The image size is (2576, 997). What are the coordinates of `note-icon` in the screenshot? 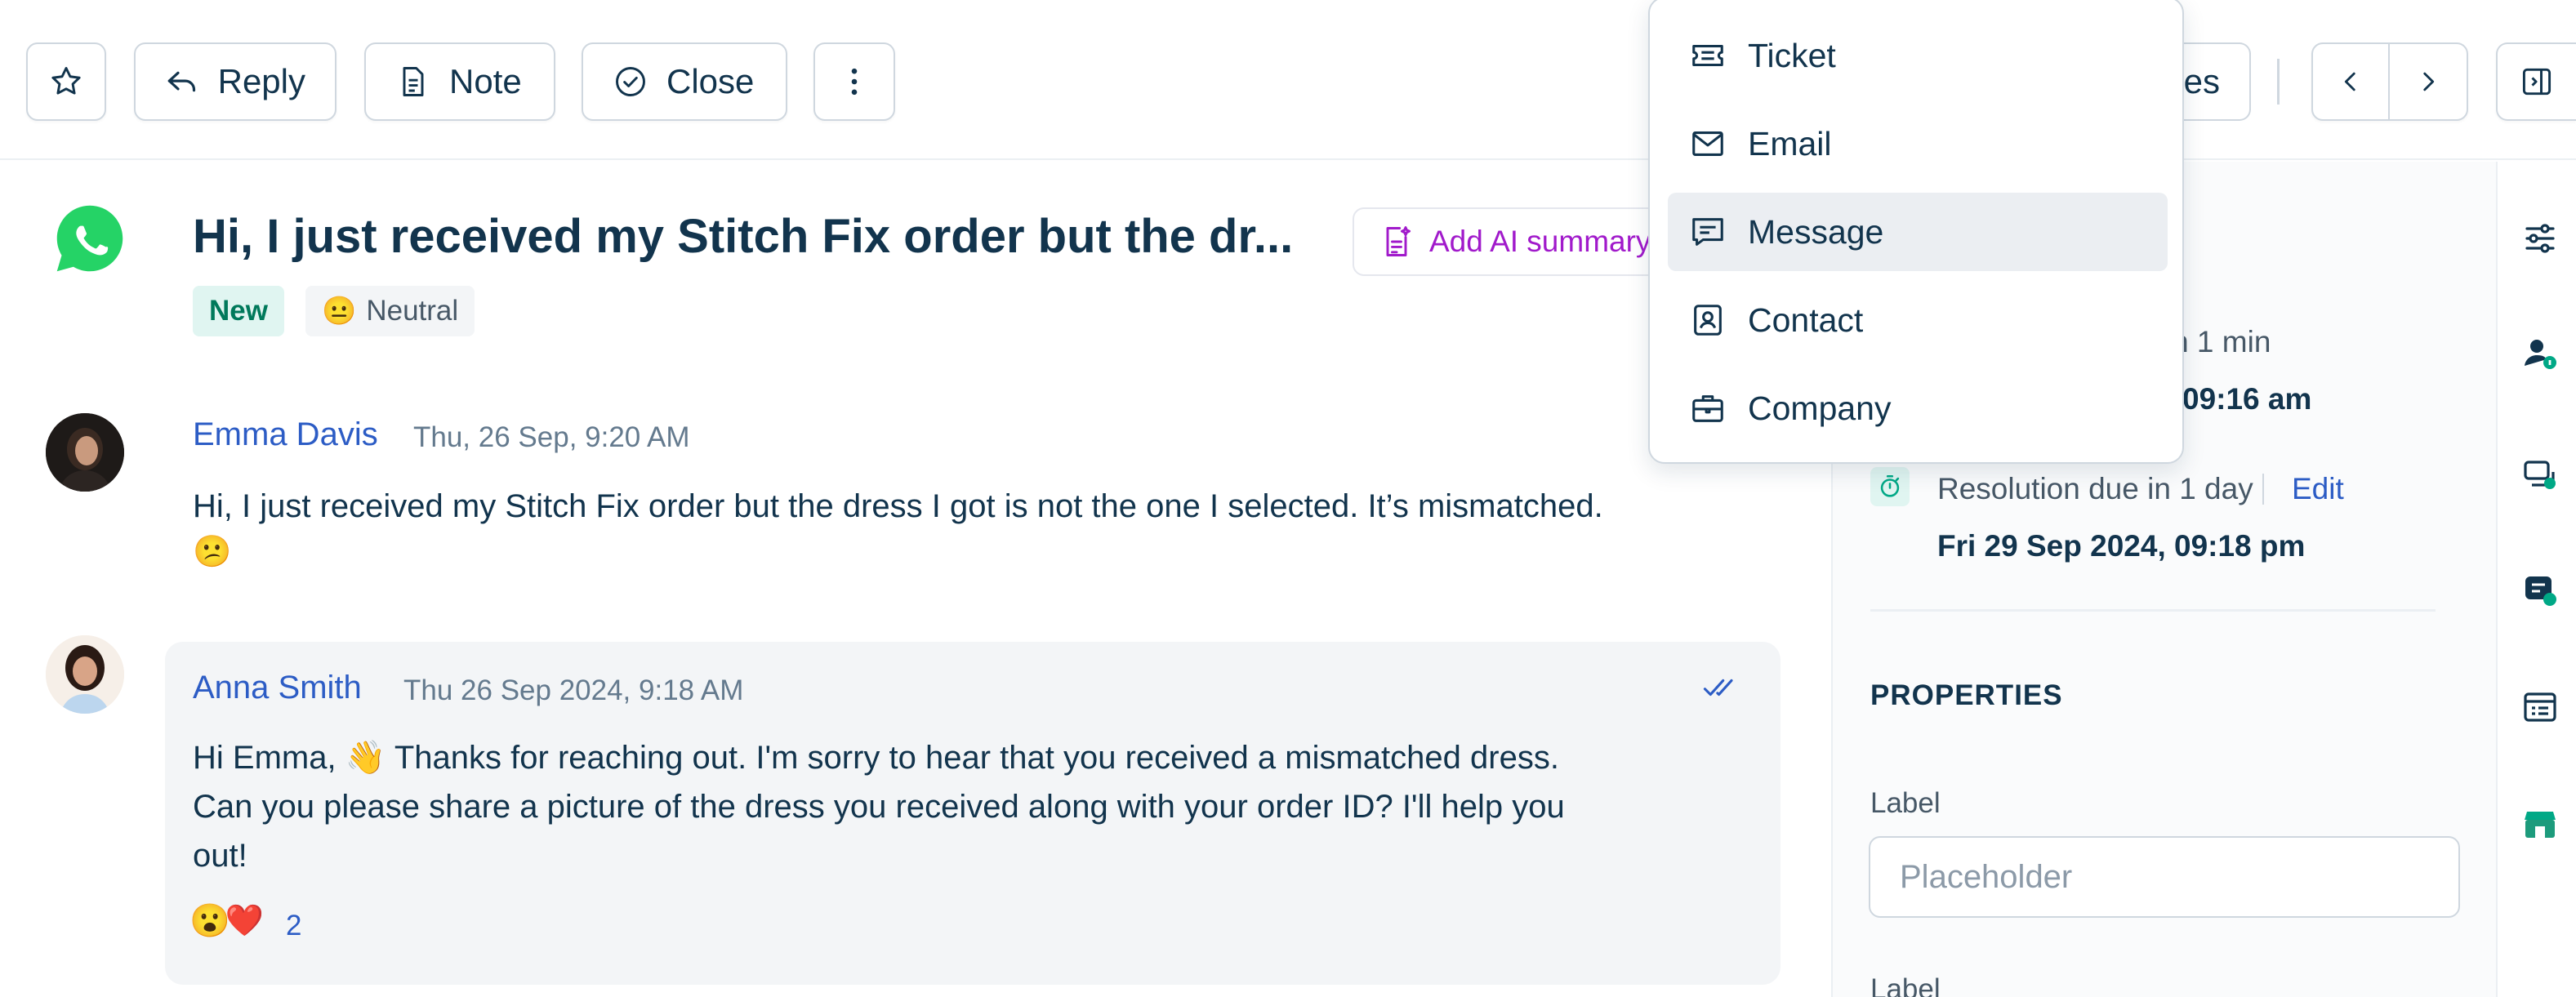 It's located at (413, 82).